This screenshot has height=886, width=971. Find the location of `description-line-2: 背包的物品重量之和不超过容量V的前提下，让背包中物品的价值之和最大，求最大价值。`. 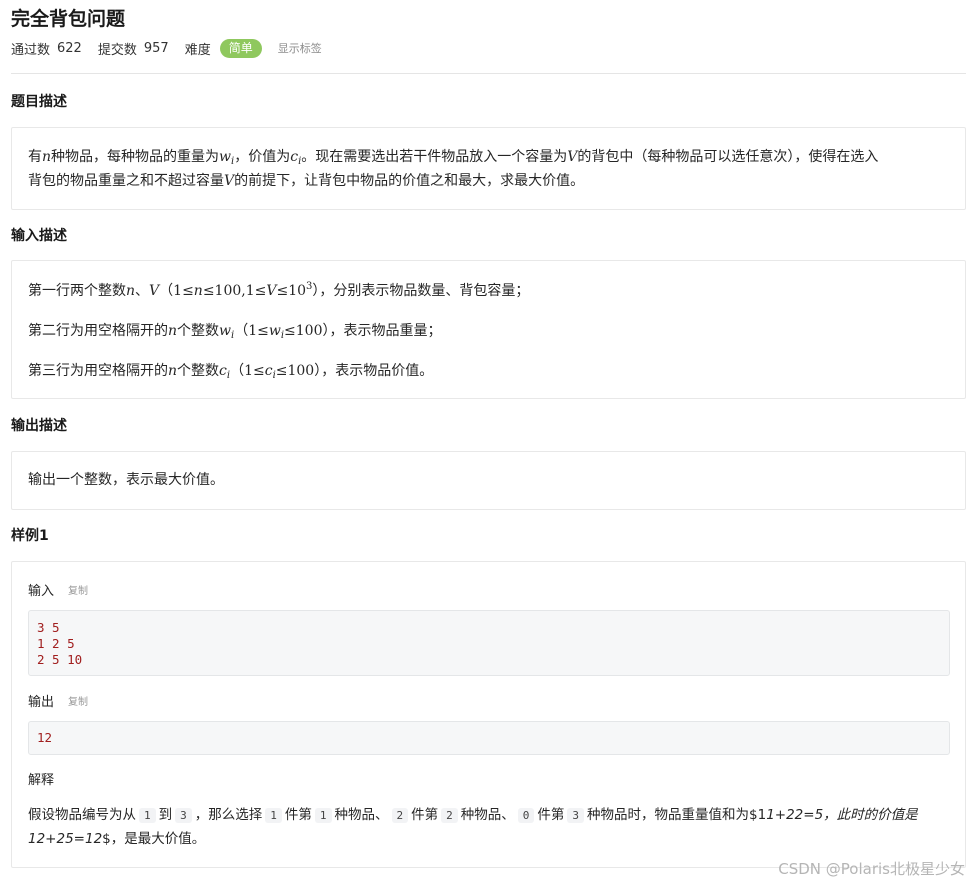

description-line-2: 背包的物品重量之和不超过容量V的前提下，让背包中物品的价值之和最大，求最大价值。 is located at coordinates (306, 181).